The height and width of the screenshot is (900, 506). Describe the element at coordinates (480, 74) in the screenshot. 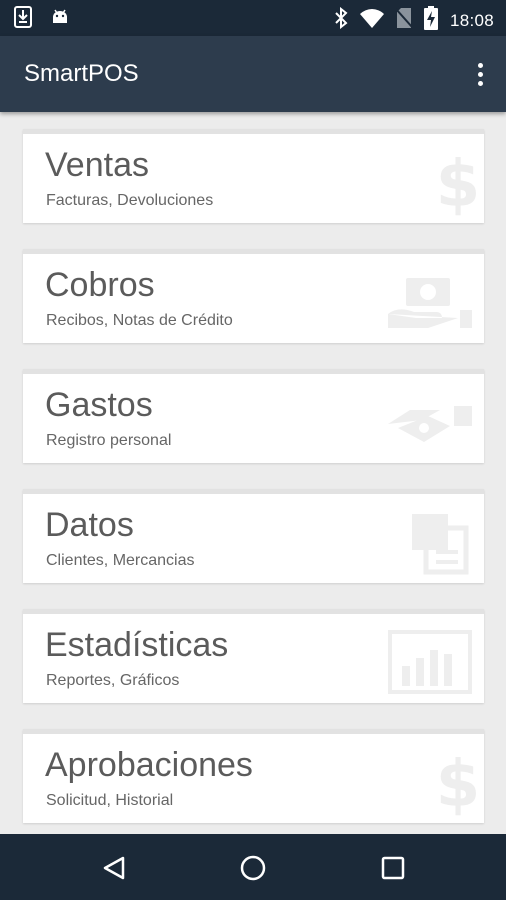

I see `more-vert-icon` at that location.